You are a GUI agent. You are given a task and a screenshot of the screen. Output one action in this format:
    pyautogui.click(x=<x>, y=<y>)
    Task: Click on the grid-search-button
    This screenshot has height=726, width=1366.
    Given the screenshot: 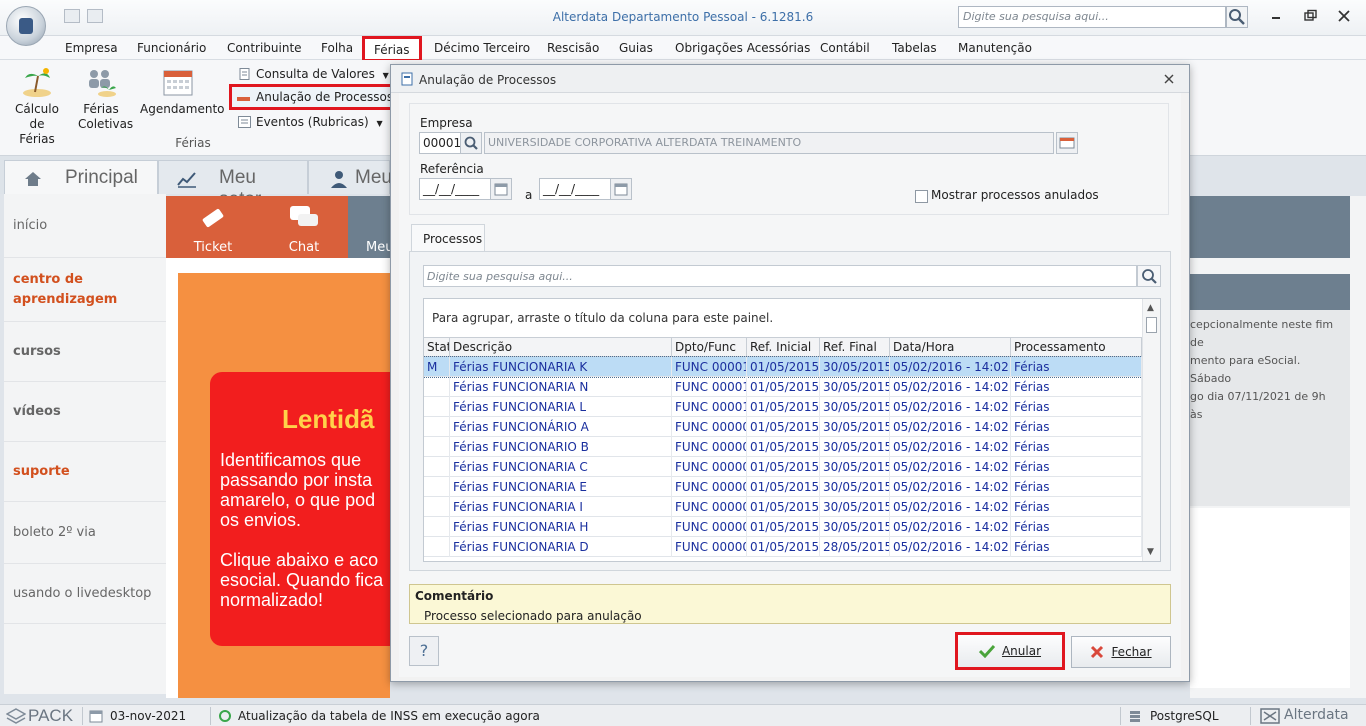 What is the action you would take?
    pyautogui.click(x=1149, y=276)
    